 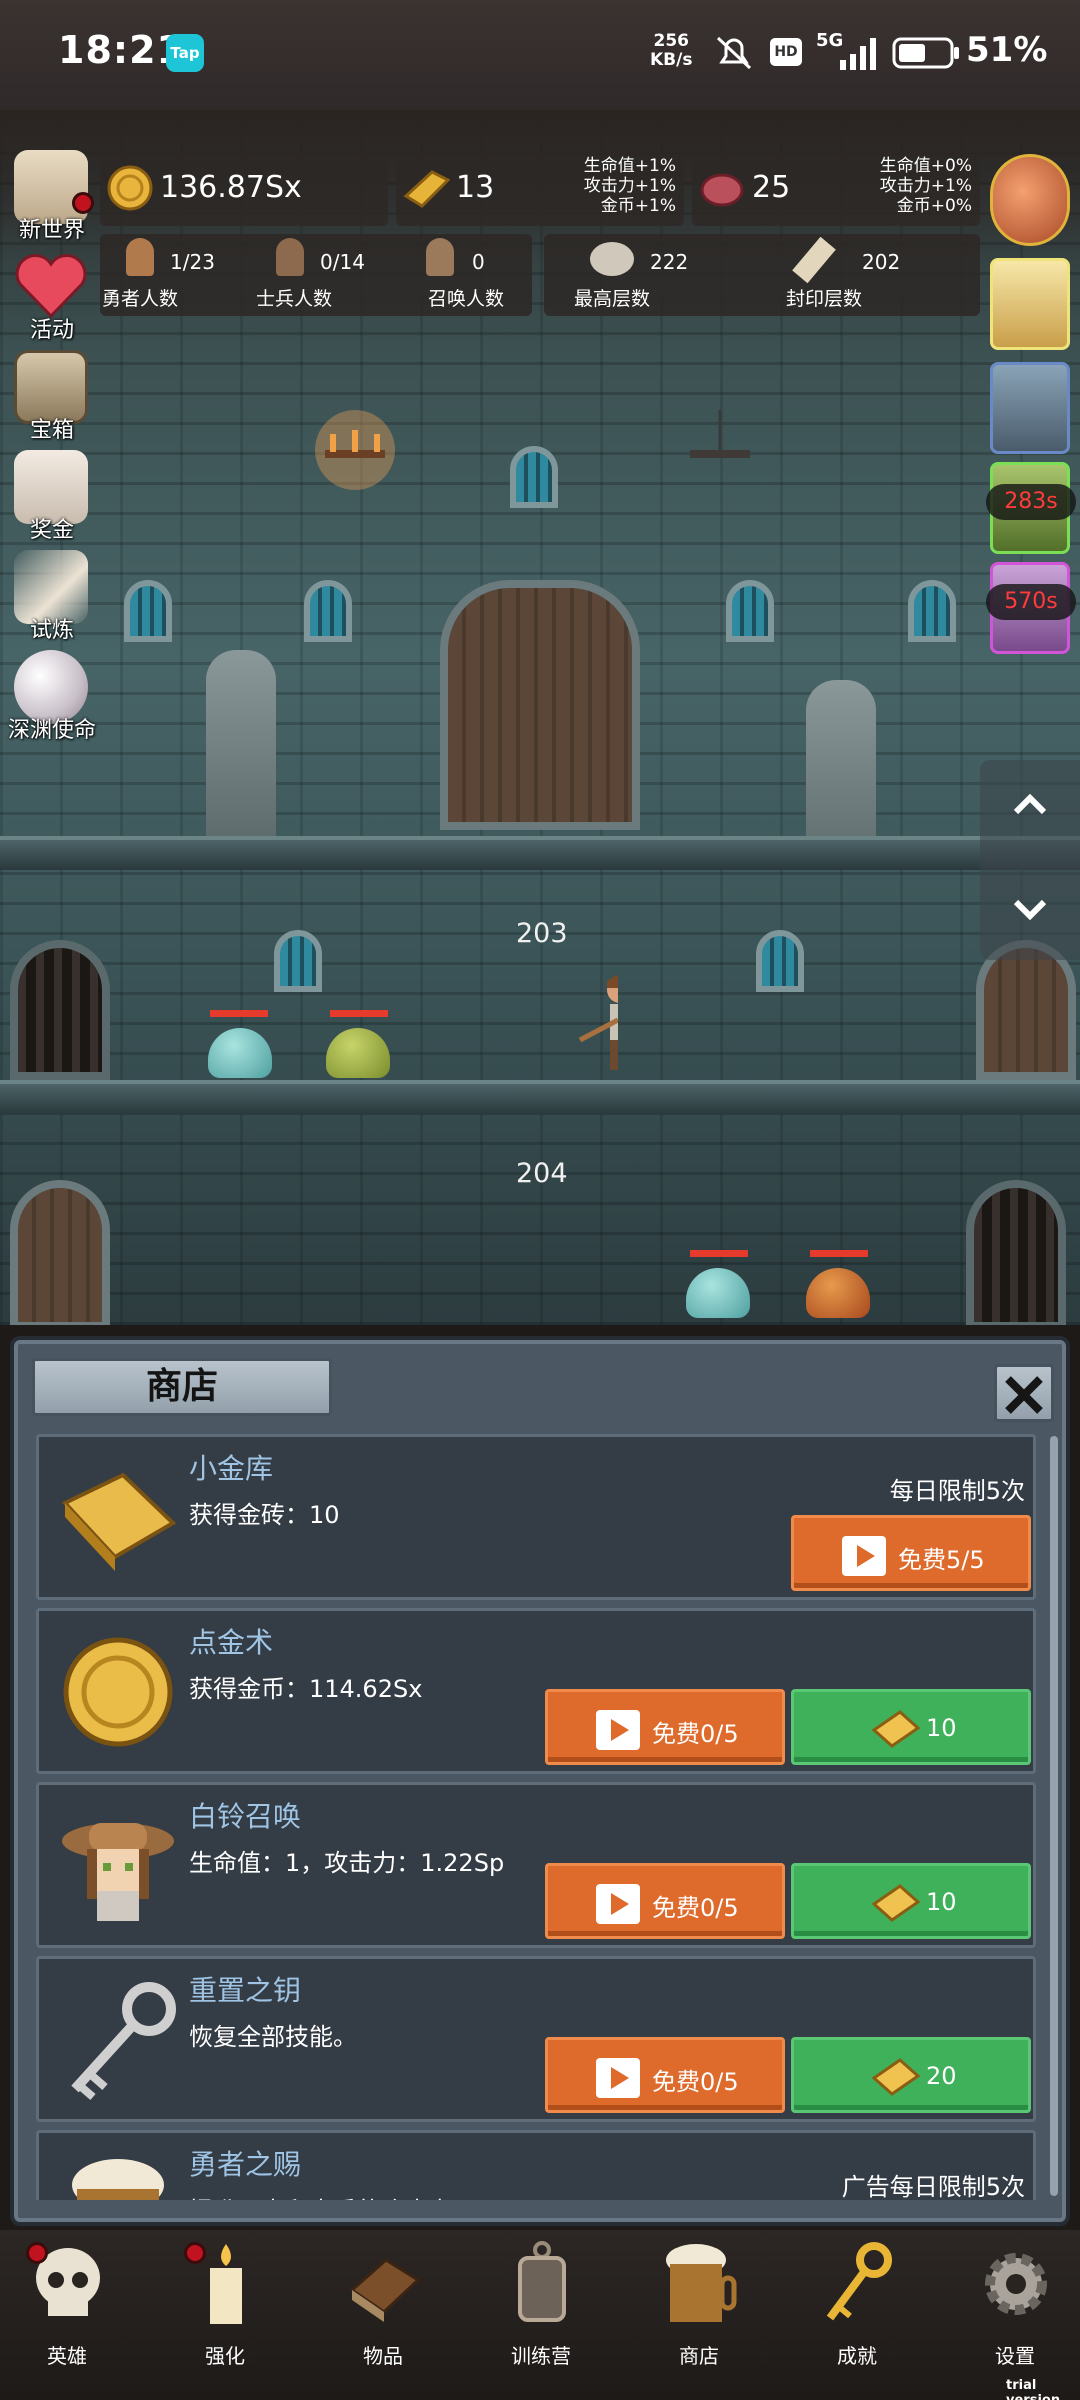 What do you see at coordinates (836, 189) in the screenshot?
I see `meat-panel: 25 生命值+0% 攻击力+1% 金币+0%` at bounding box center [836, 189].